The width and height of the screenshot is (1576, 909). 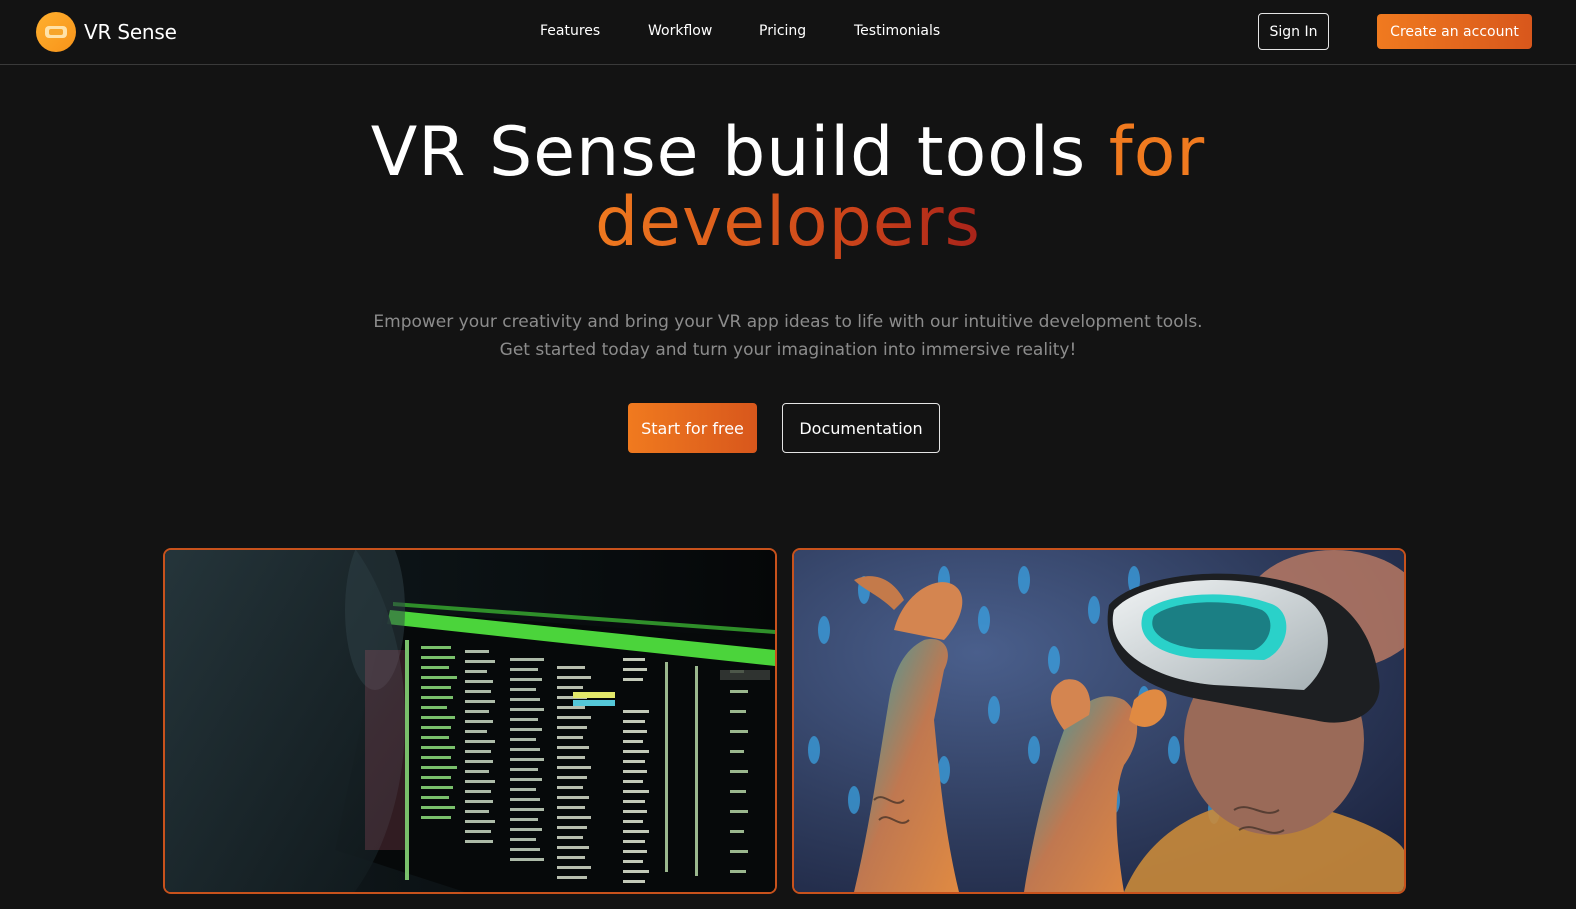 What do you see at coordinates (470, 721) in the screenshot?
I see `terminal-screen-image` at bounding box center [470, 721].